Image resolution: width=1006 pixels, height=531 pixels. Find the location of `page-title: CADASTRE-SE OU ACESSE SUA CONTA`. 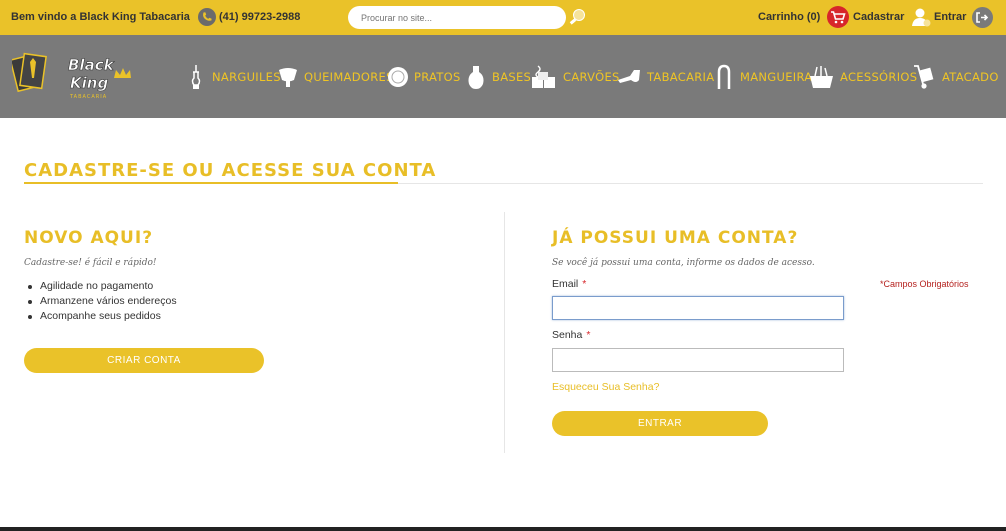

page-title: CADASTRE-SE OU ACESSE SUA CONTA is located at coordinates (230, 170).